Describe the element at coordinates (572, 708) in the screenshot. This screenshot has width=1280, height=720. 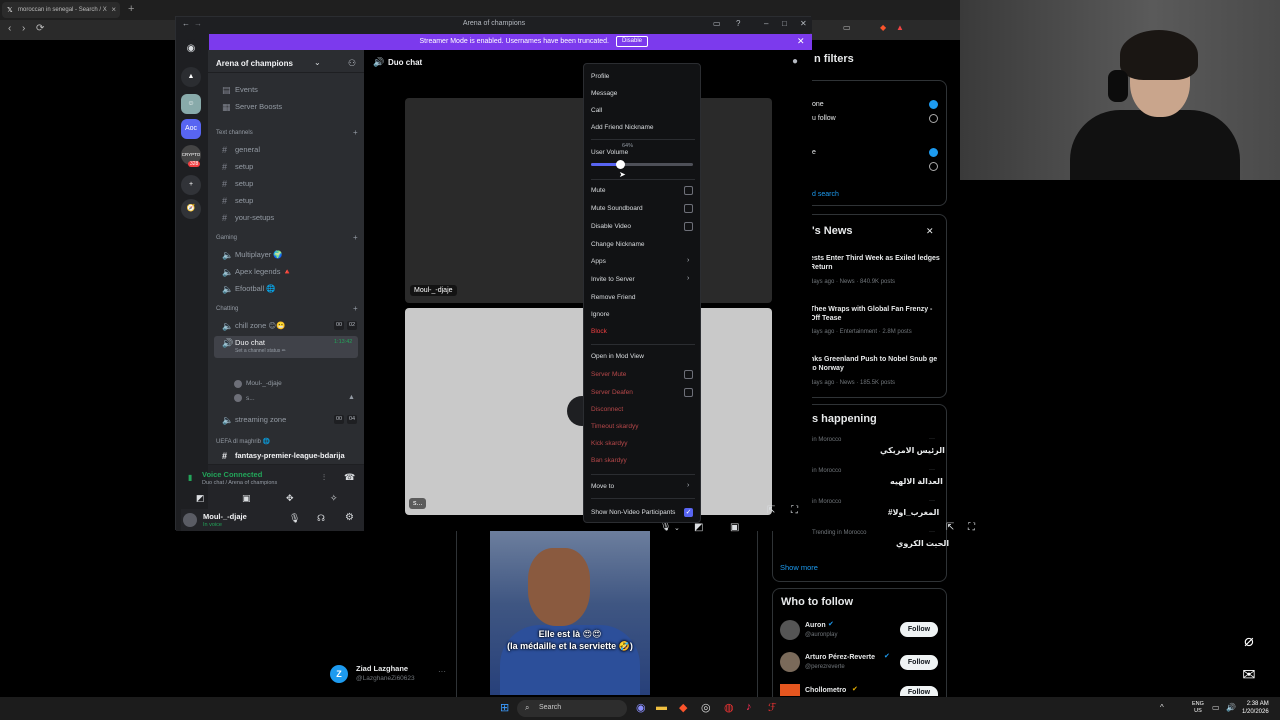
I see `taskbar-search: ⌕ Search` at that location.